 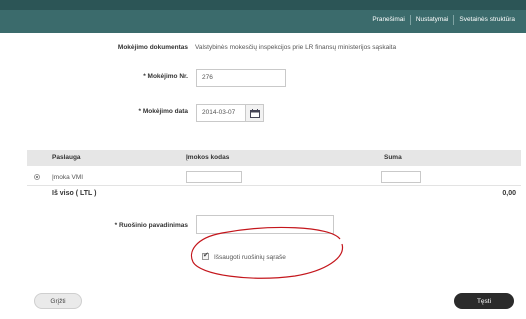 What do you see at coordinates (152, 47) in the screenshot?
I see `payment-doc-label: Mokėjimo dokumentas` at bounding box center [152, 47].